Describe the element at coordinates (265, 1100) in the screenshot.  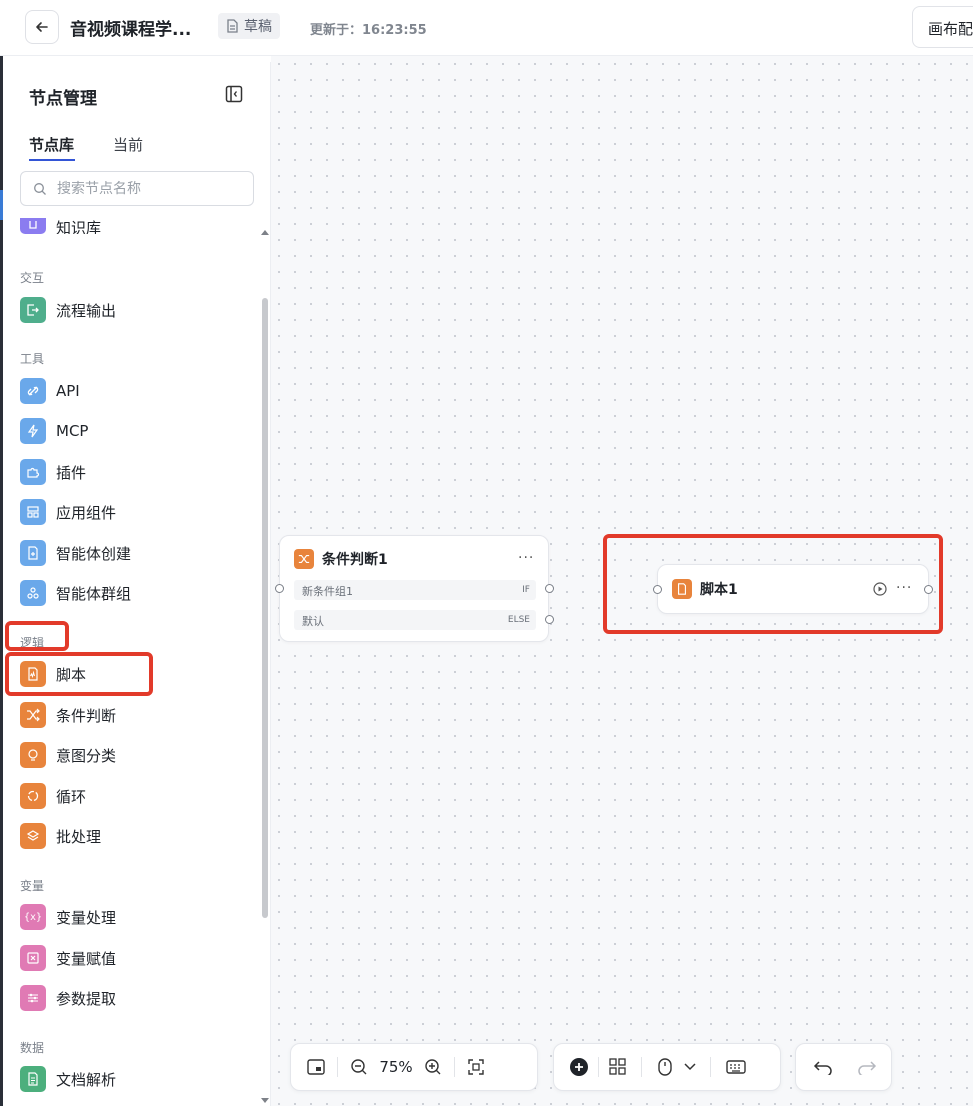
I see `scroll-down-arrow` at that location.